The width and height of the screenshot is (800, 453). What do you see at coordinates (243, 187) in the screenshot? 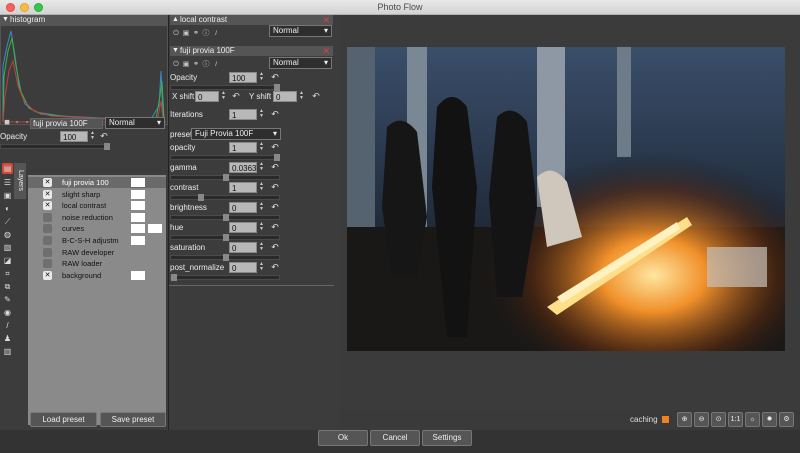
I see `param-input: 1` at bounding box center [243, 187].